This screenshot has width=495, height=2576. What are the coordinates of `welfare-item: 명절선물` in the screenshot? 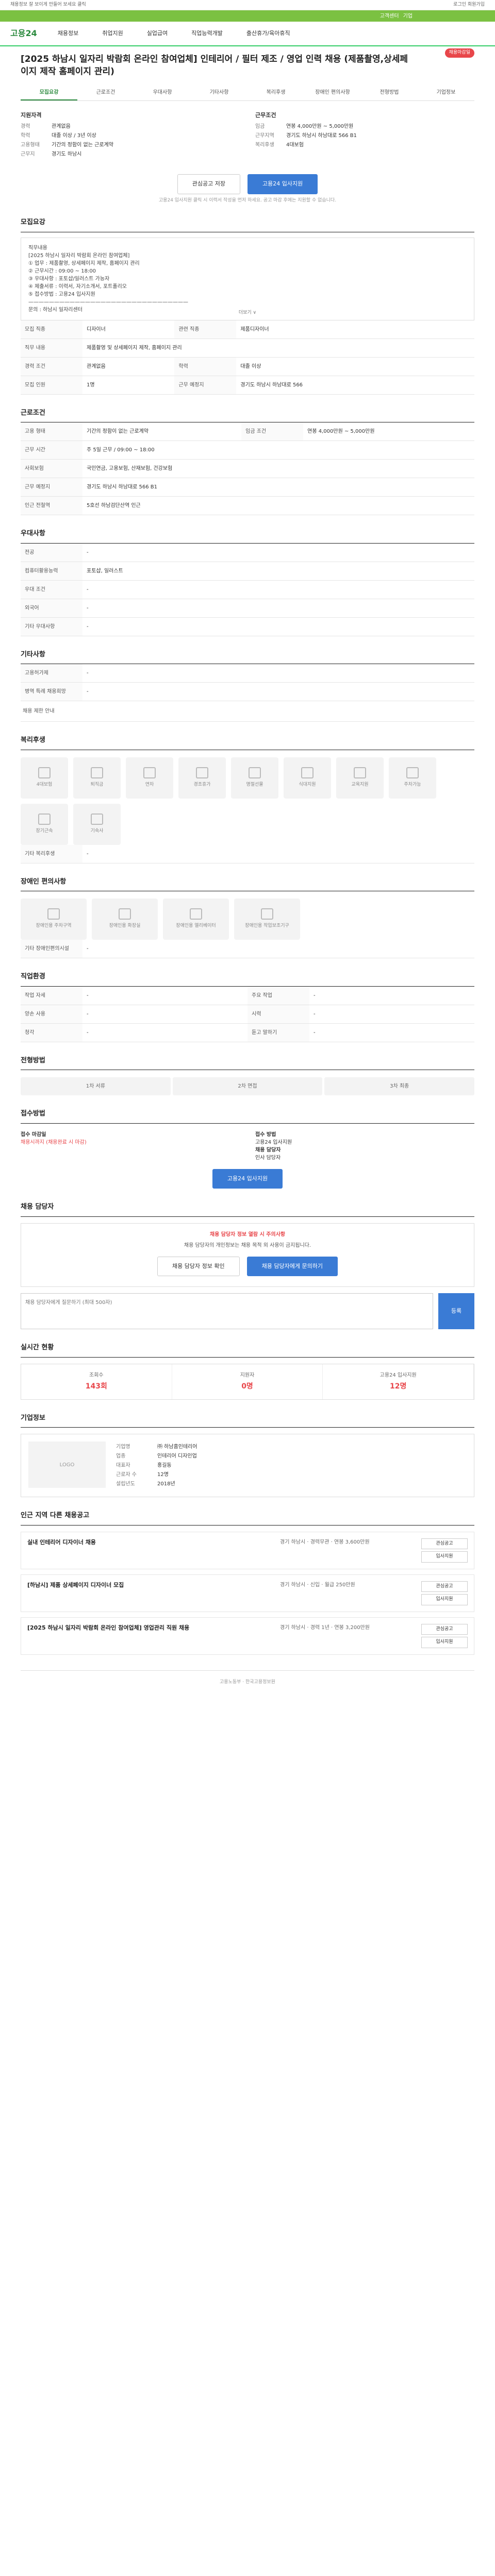 It's located at (254, 778).